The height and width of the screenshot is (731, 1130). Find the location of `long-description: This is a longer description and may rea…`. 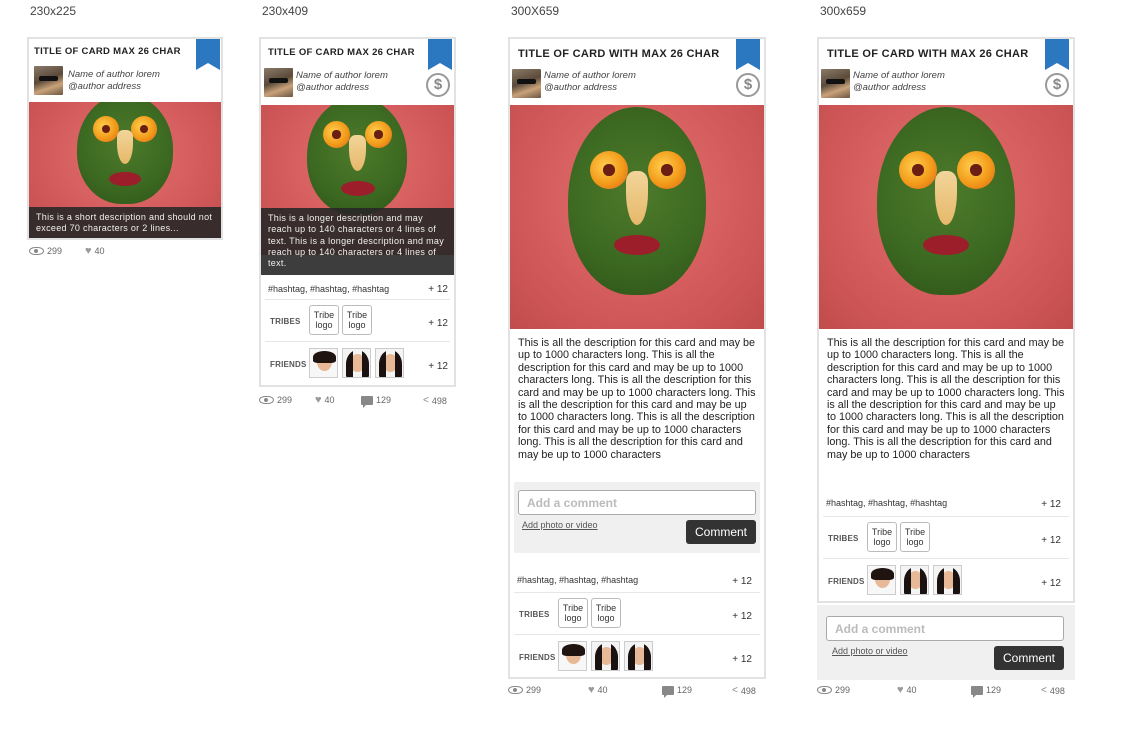

long-description: This is a longer description and may rea… is located at coordinates (357, 241).